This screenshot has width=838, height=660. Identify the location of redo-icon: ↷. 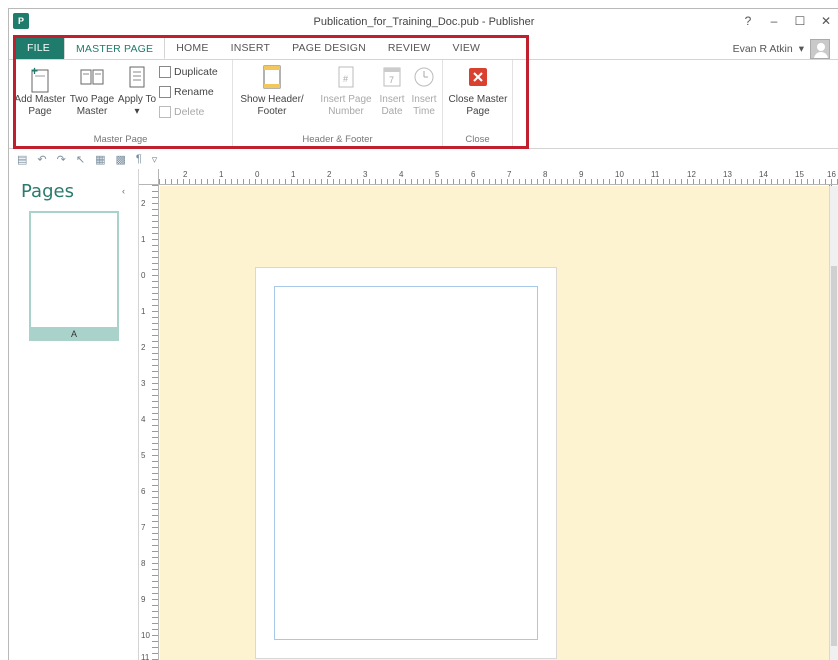
(61, 159).